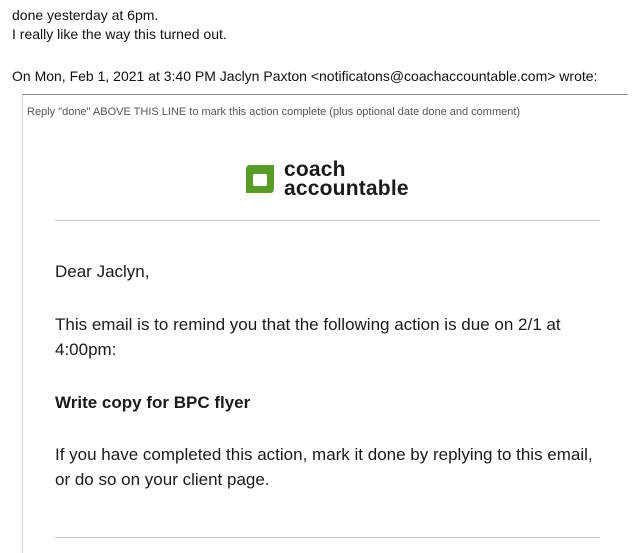 This screenshot has height=553, width=640. I want to click on reply-line-1: done yesterday at 6pm., so click(85, 15).